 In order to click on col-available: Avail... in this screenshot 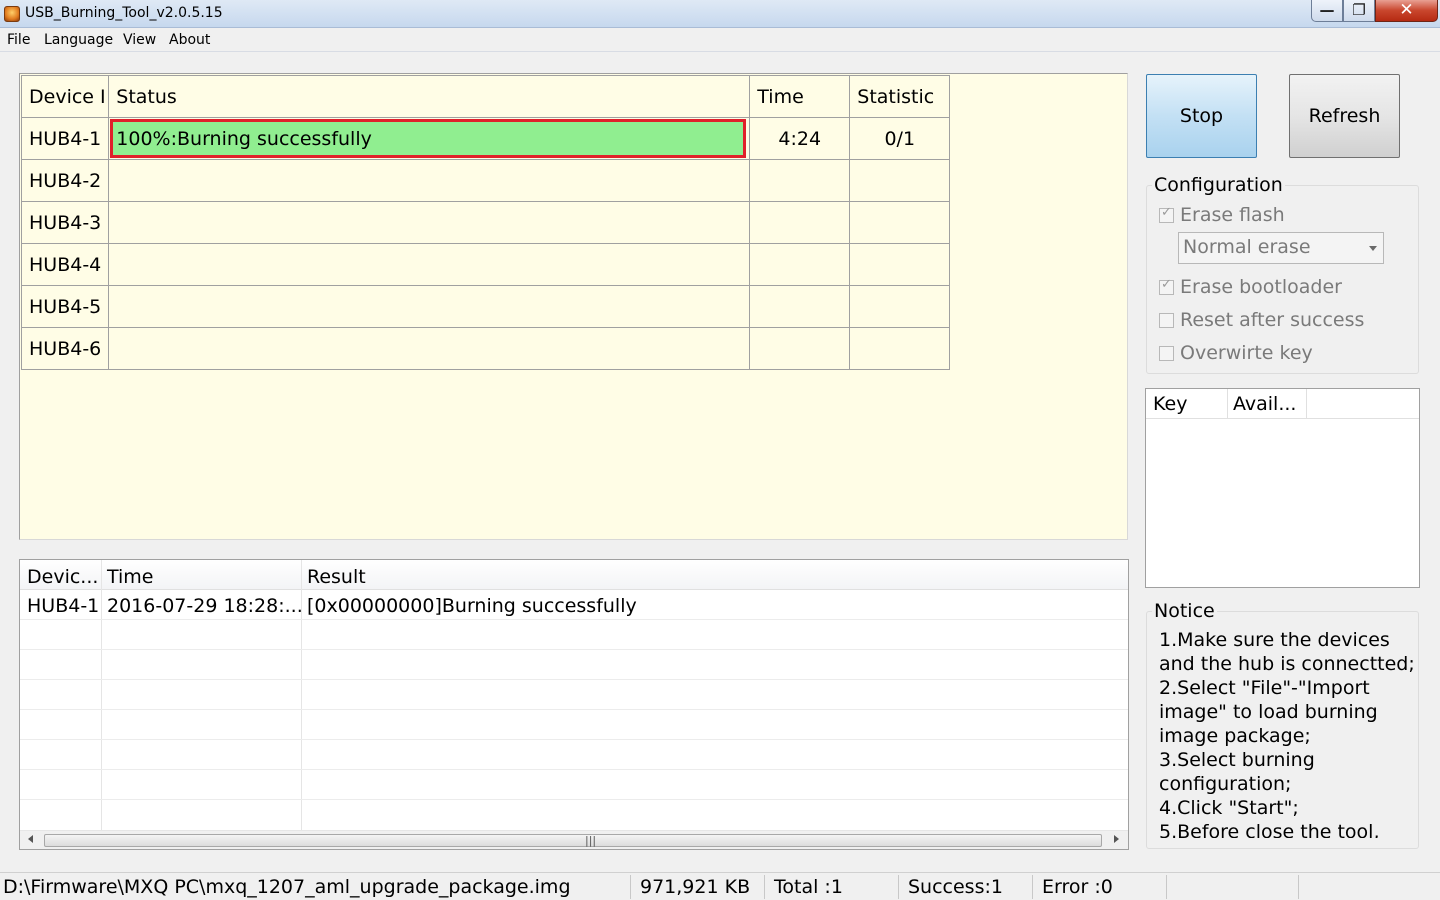, I will do `click(1264, 404)`.